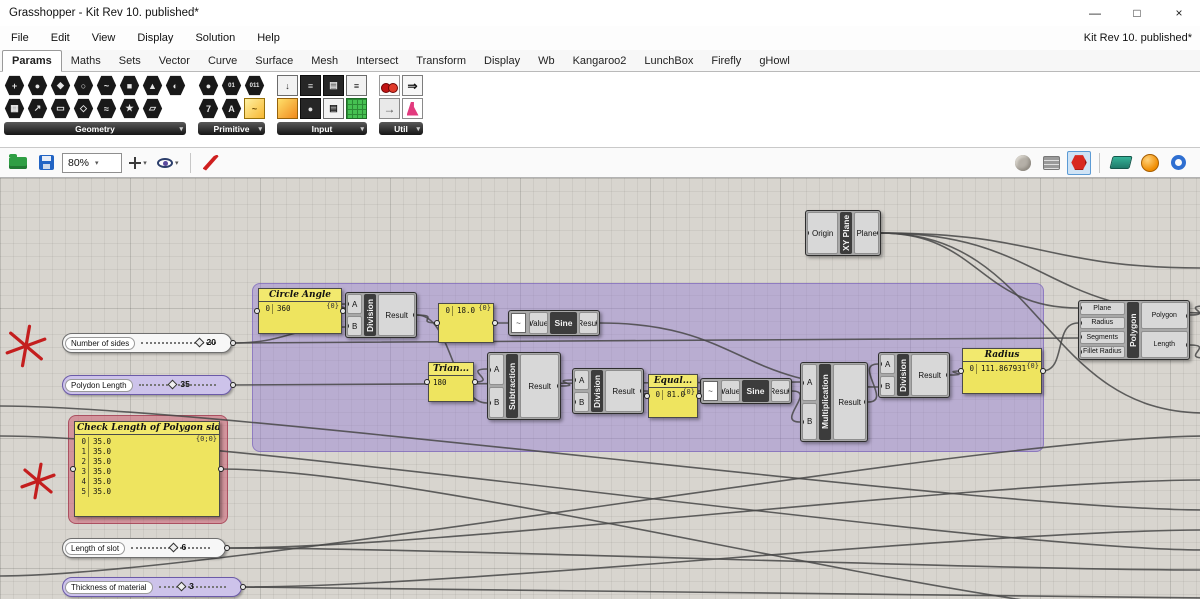 The height and width of the screenshot is (599, 1200). What do you see at coordinates (208, 108) in the screenshot?
I see `param-number-icon: 7` at bounding box center [208, 108].